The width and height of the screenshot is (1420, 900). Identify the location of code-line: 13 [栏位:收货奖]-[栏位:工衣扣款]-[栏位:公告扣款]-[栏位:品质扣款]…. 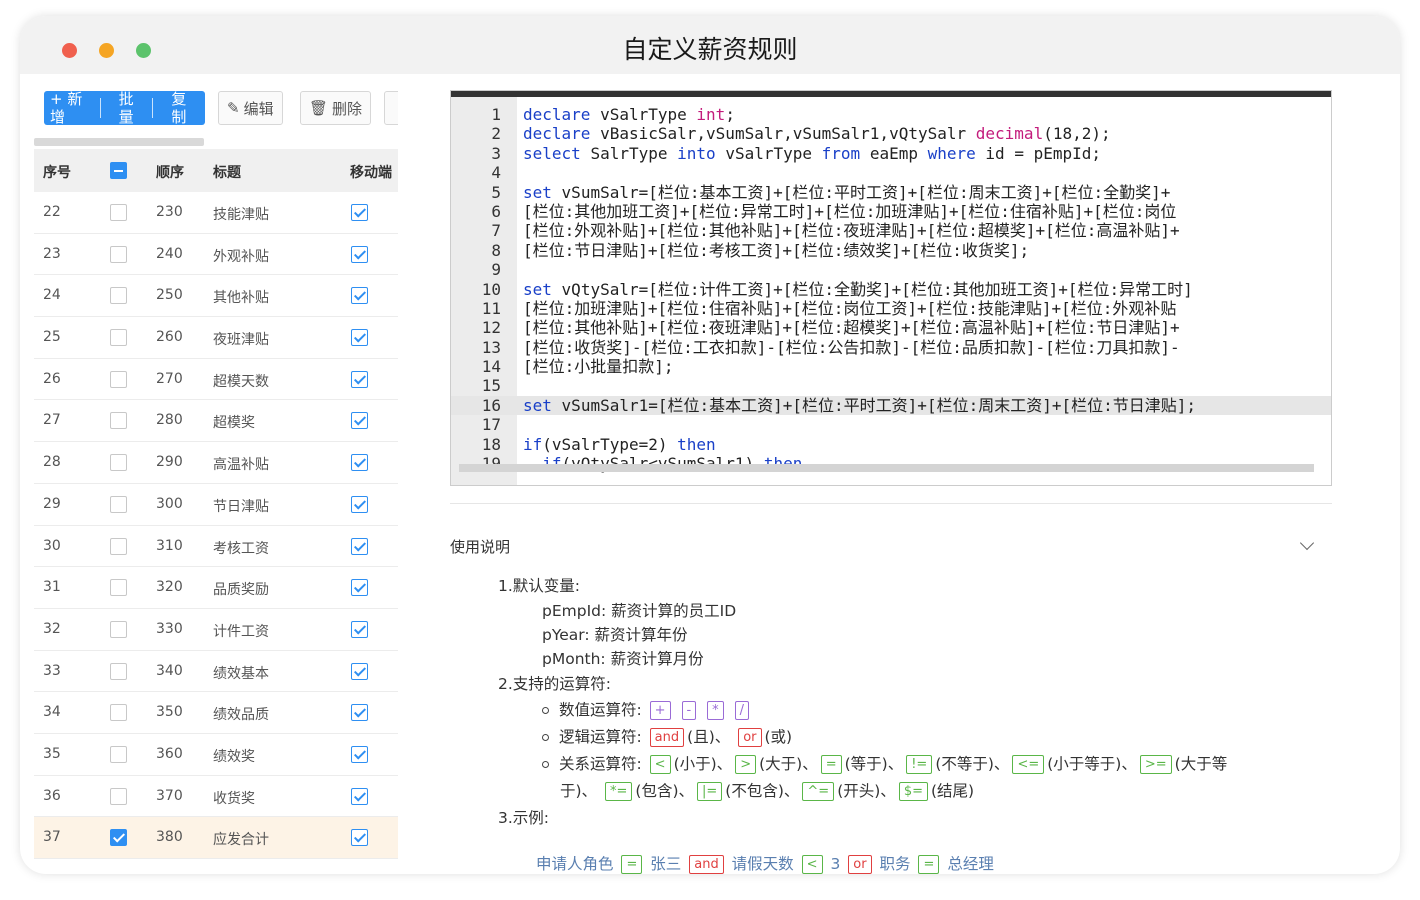
(891, 347).